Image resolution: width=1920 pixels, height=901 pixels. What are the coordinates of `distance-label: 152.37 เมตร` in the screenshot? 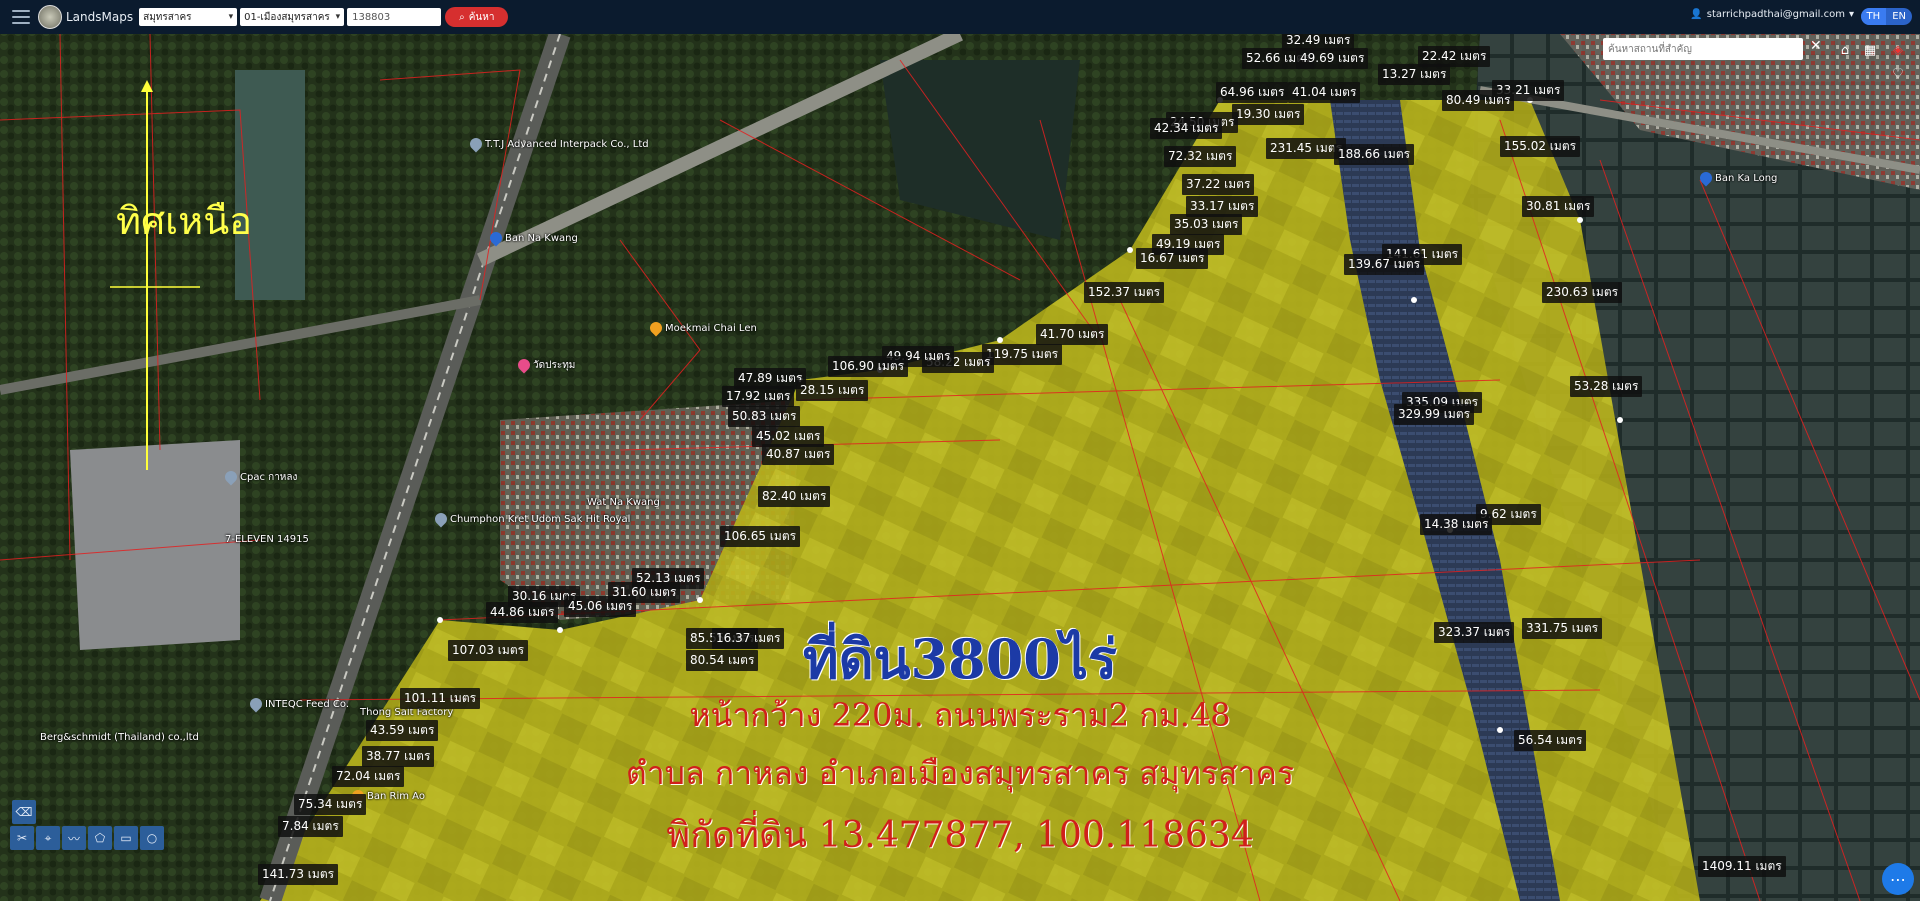 It's located at (1124, 292).